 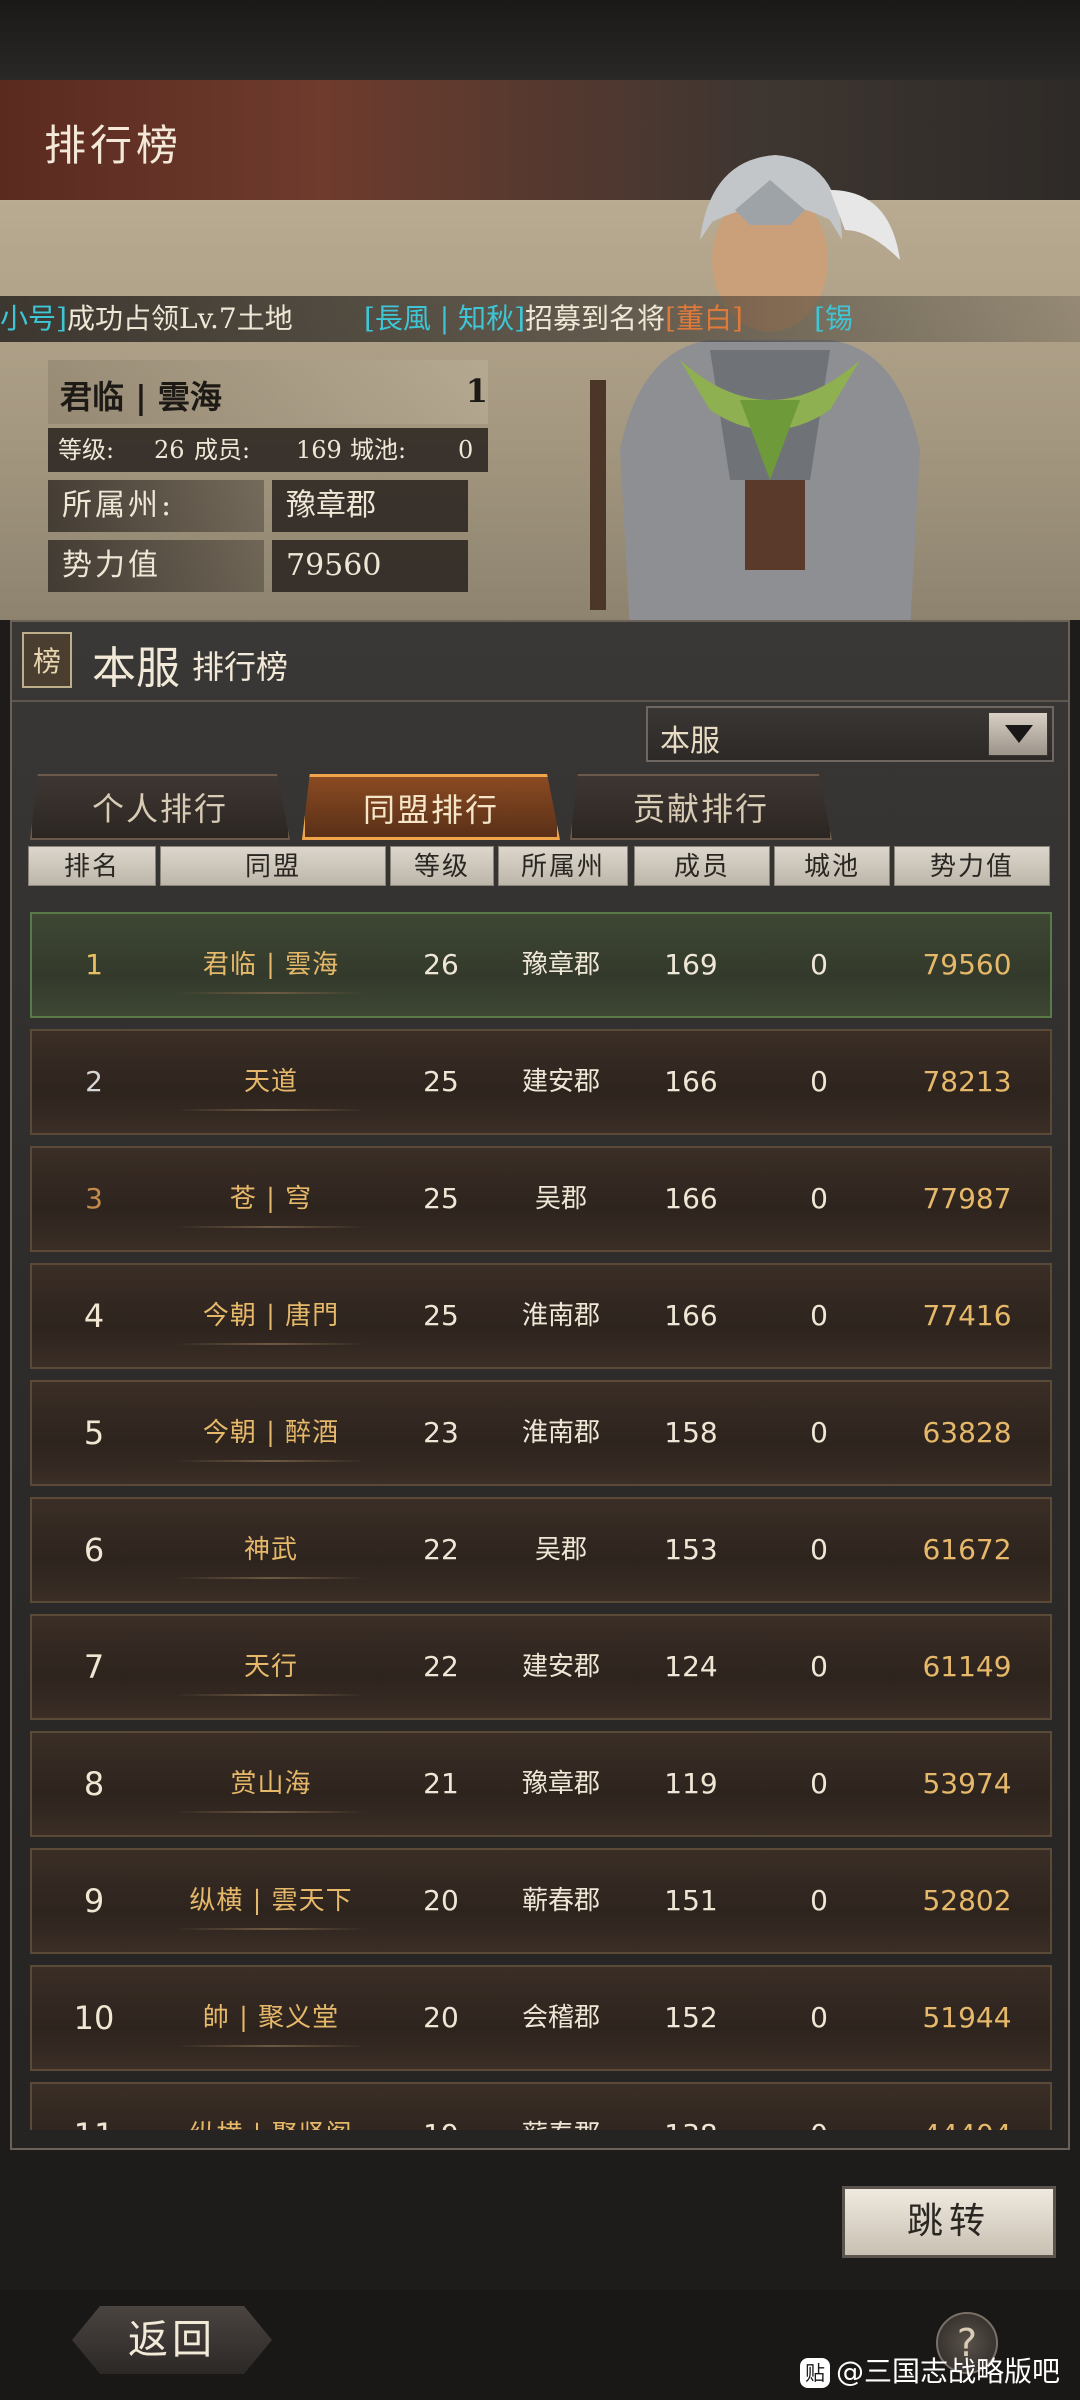 What do you see at coordinates (691, 1432) in the screenshot?
I see `members-cell: 158` at bounding box center [691, 1432].